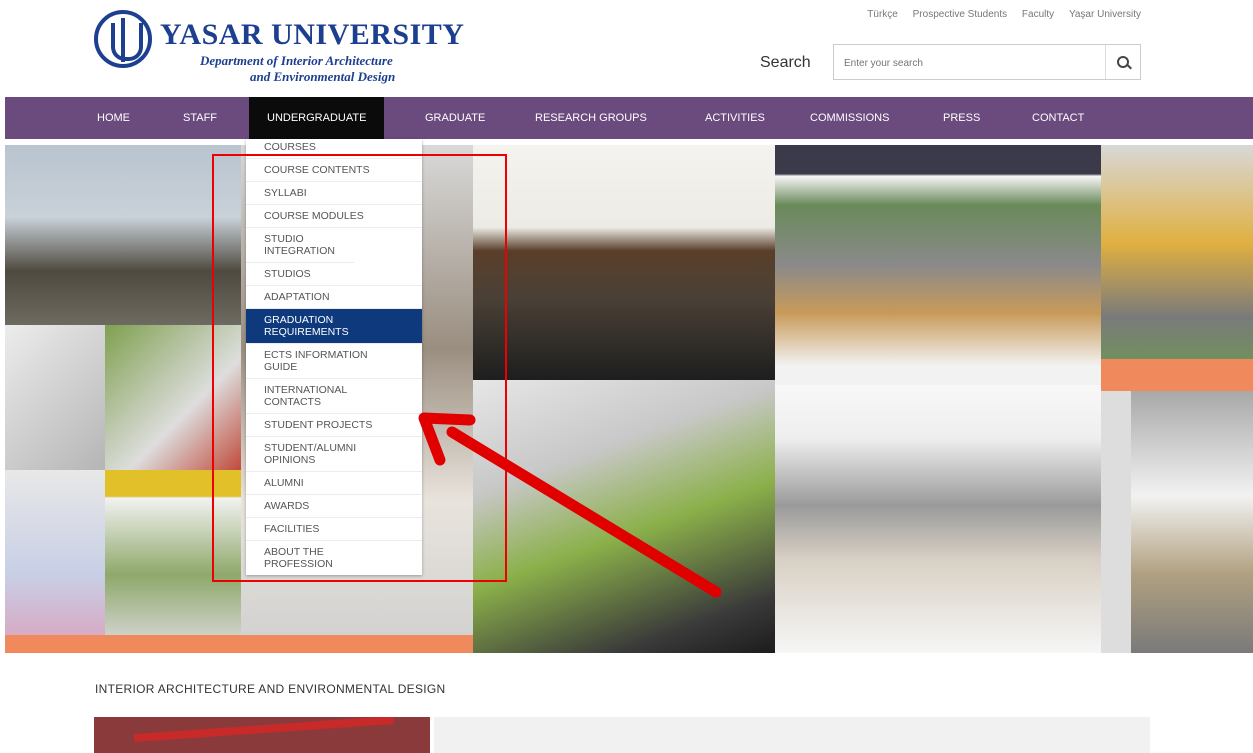 This screenshot has height=753, width=1253. Describe the element at coordinates (785, 62) in the screenshot. I see `search-label: Search` at that location.